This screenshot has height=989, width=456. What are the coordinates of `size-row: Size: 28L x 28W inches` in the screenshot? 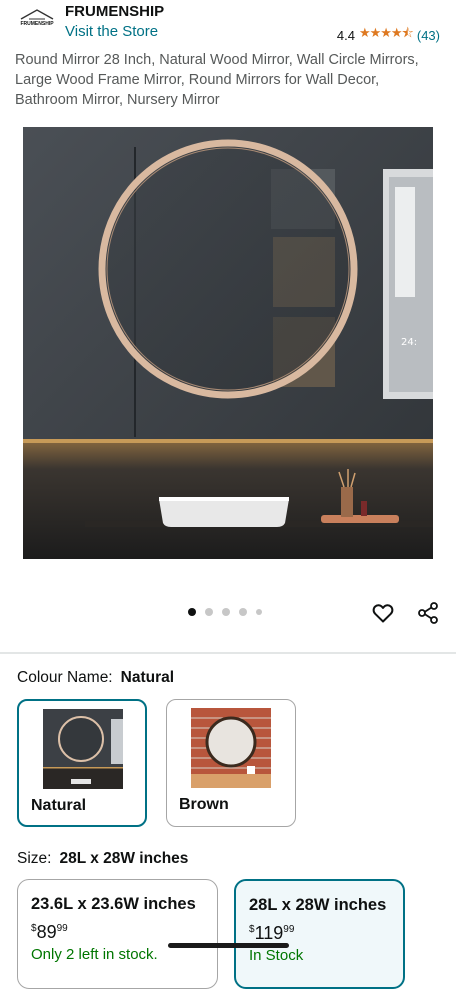 It's located at (102, 859).